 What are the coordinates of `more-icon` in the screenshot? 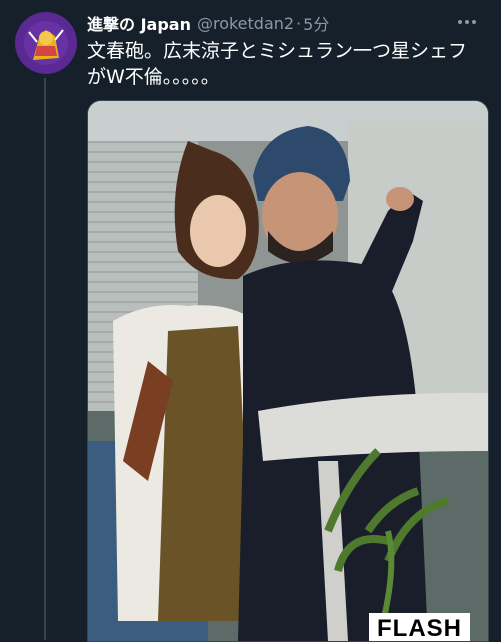 It's located at (467, 22).